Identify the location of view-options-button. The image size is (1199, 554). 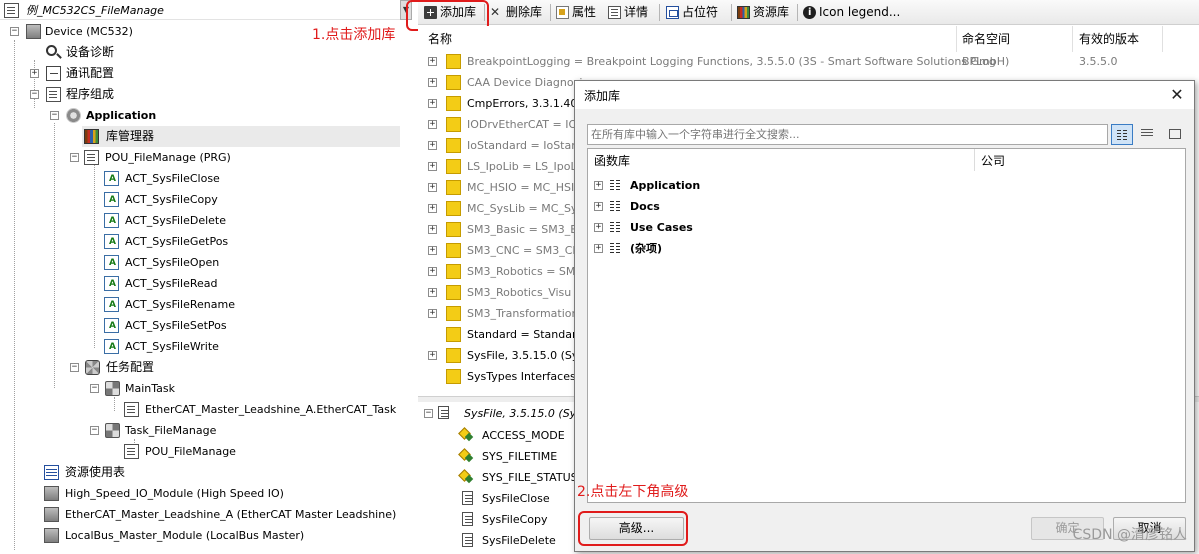
(1175, 134).